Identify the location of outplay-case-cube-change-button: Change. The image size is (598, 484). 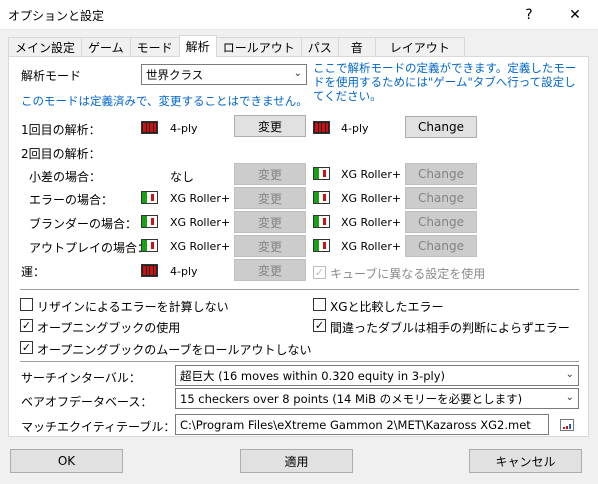
(441, 246).